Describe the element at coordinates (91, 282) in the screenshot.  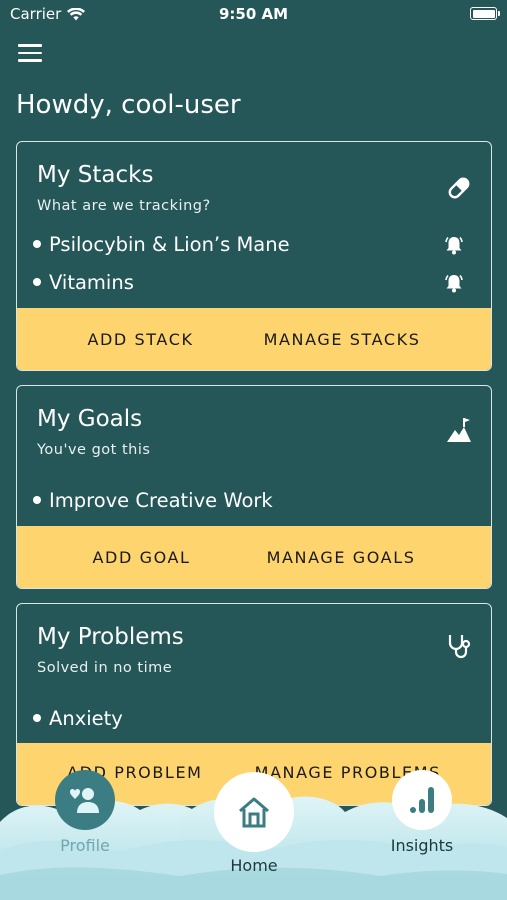
I see `stack-item-label: Vitamins` at that location.